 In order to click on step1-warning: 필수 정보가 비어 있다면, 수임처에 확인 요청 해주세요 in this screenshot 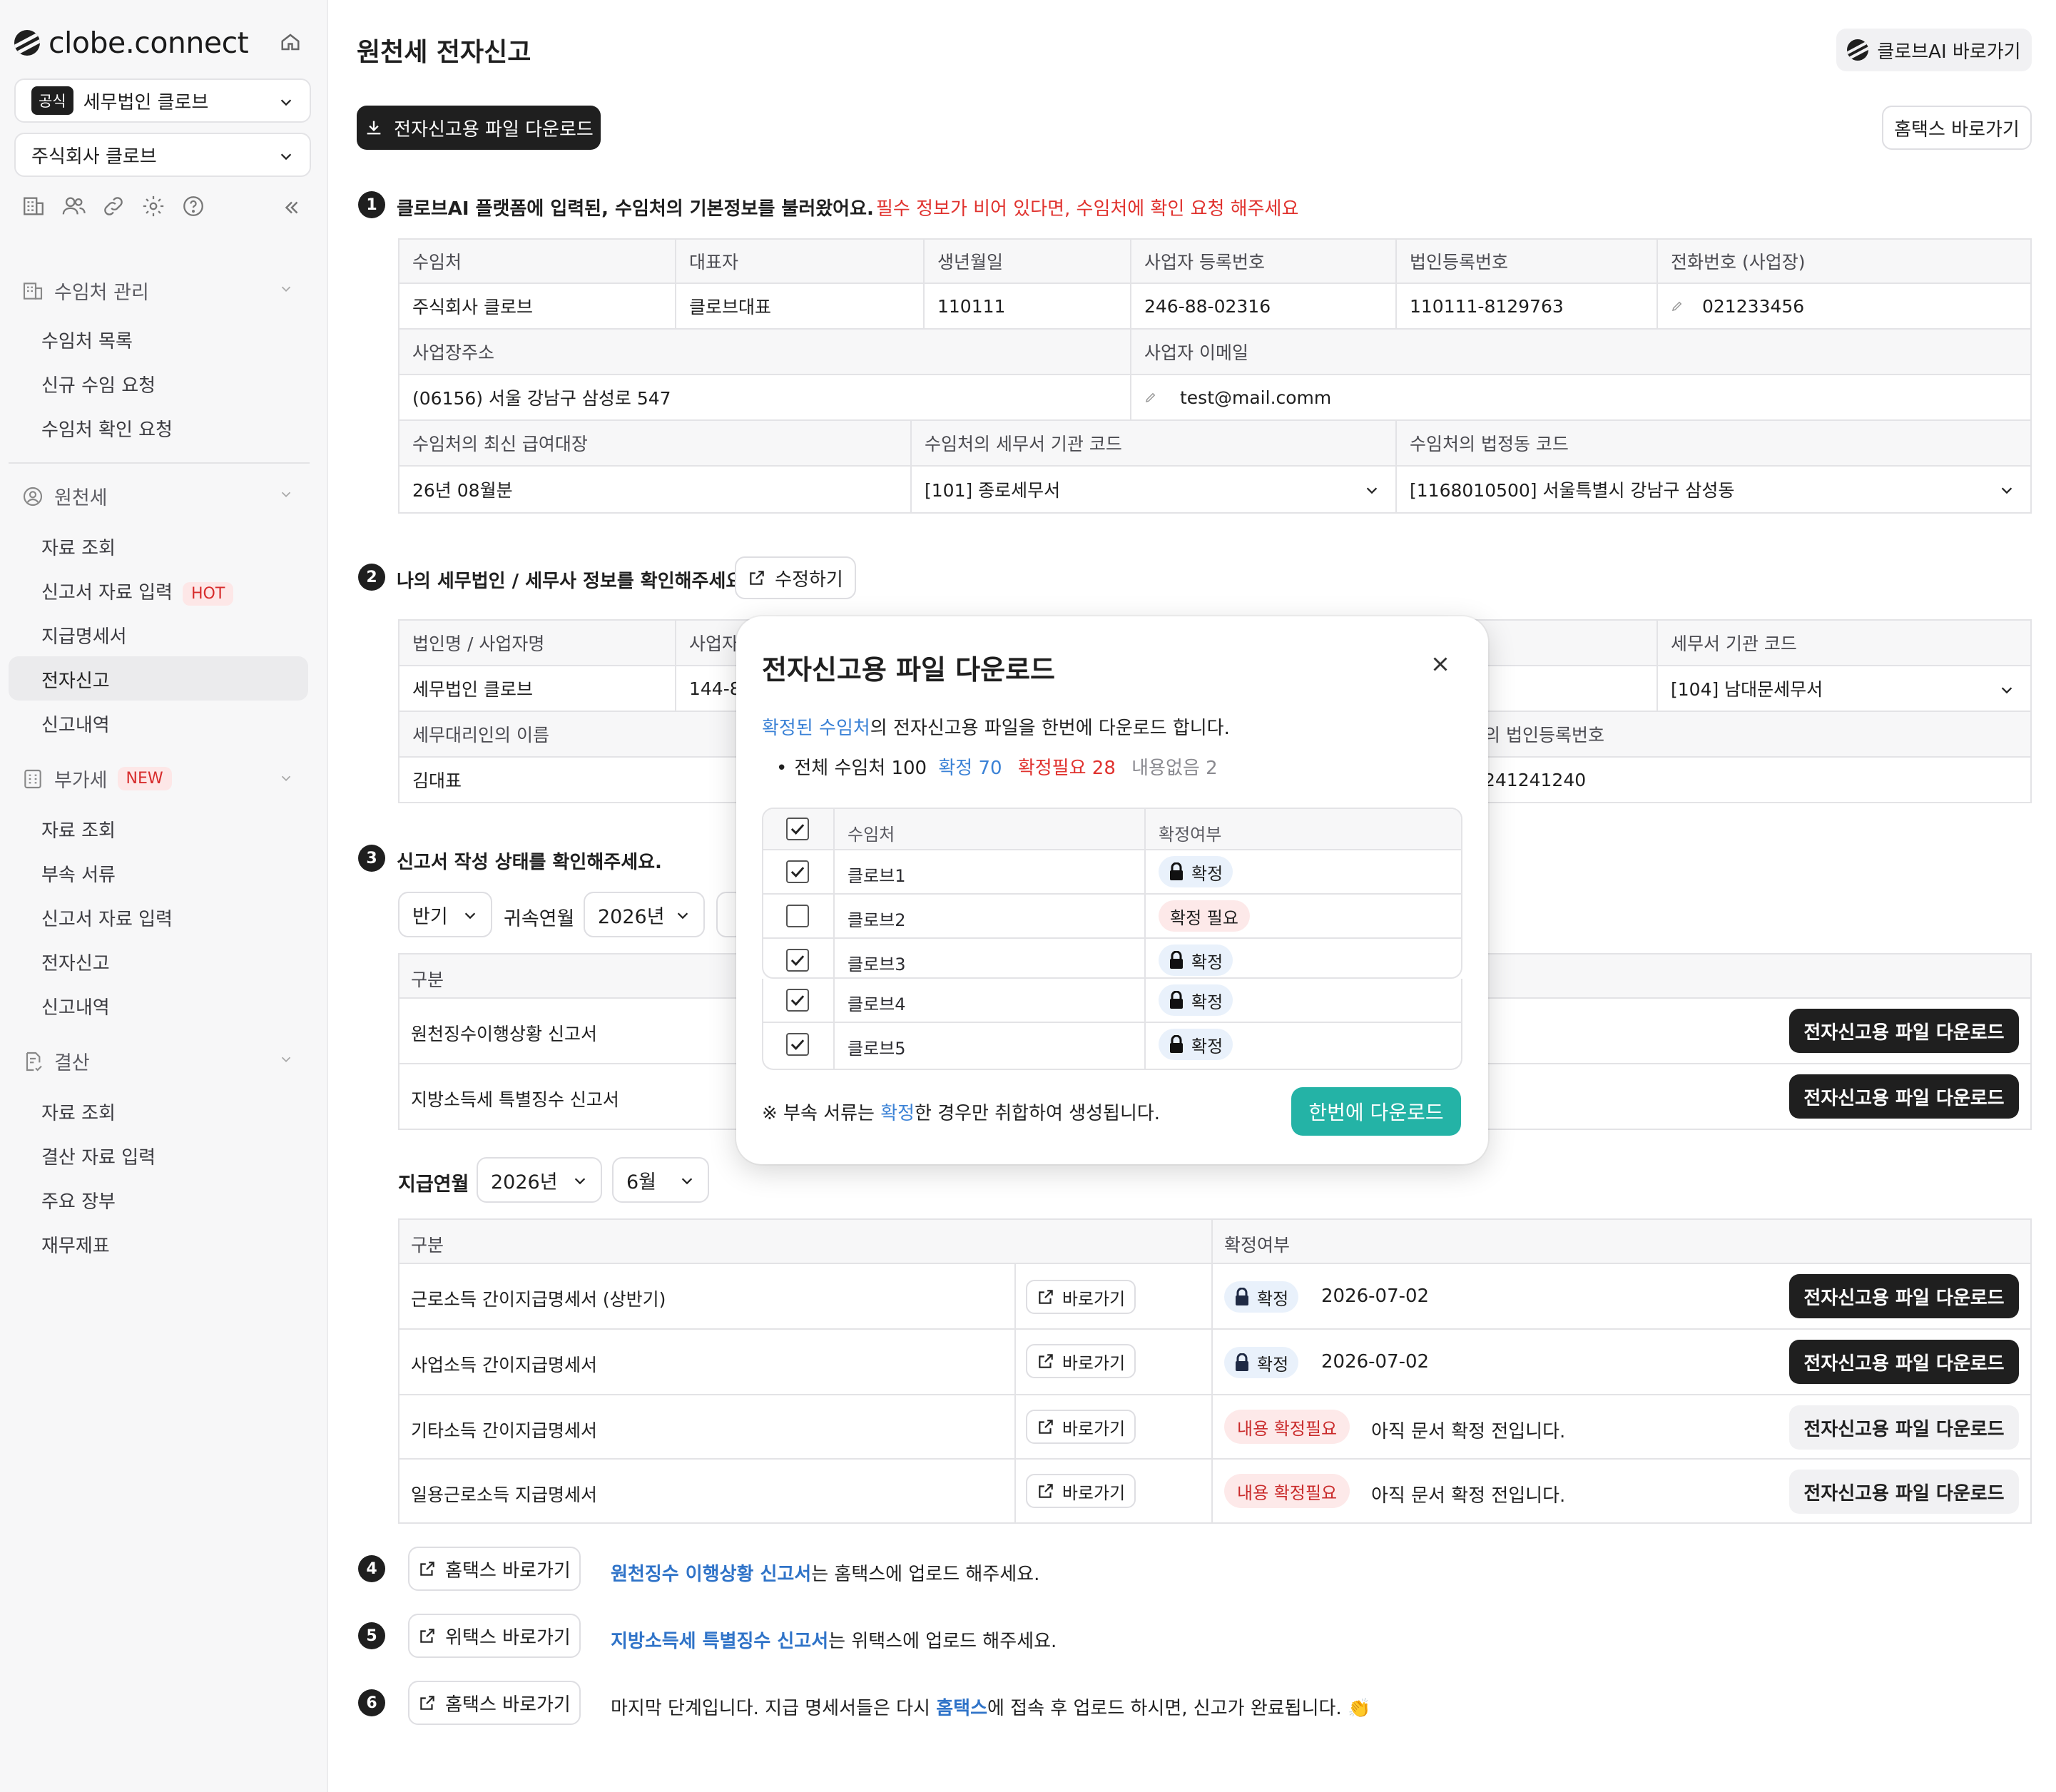, I will do `click(1087, 209)`.